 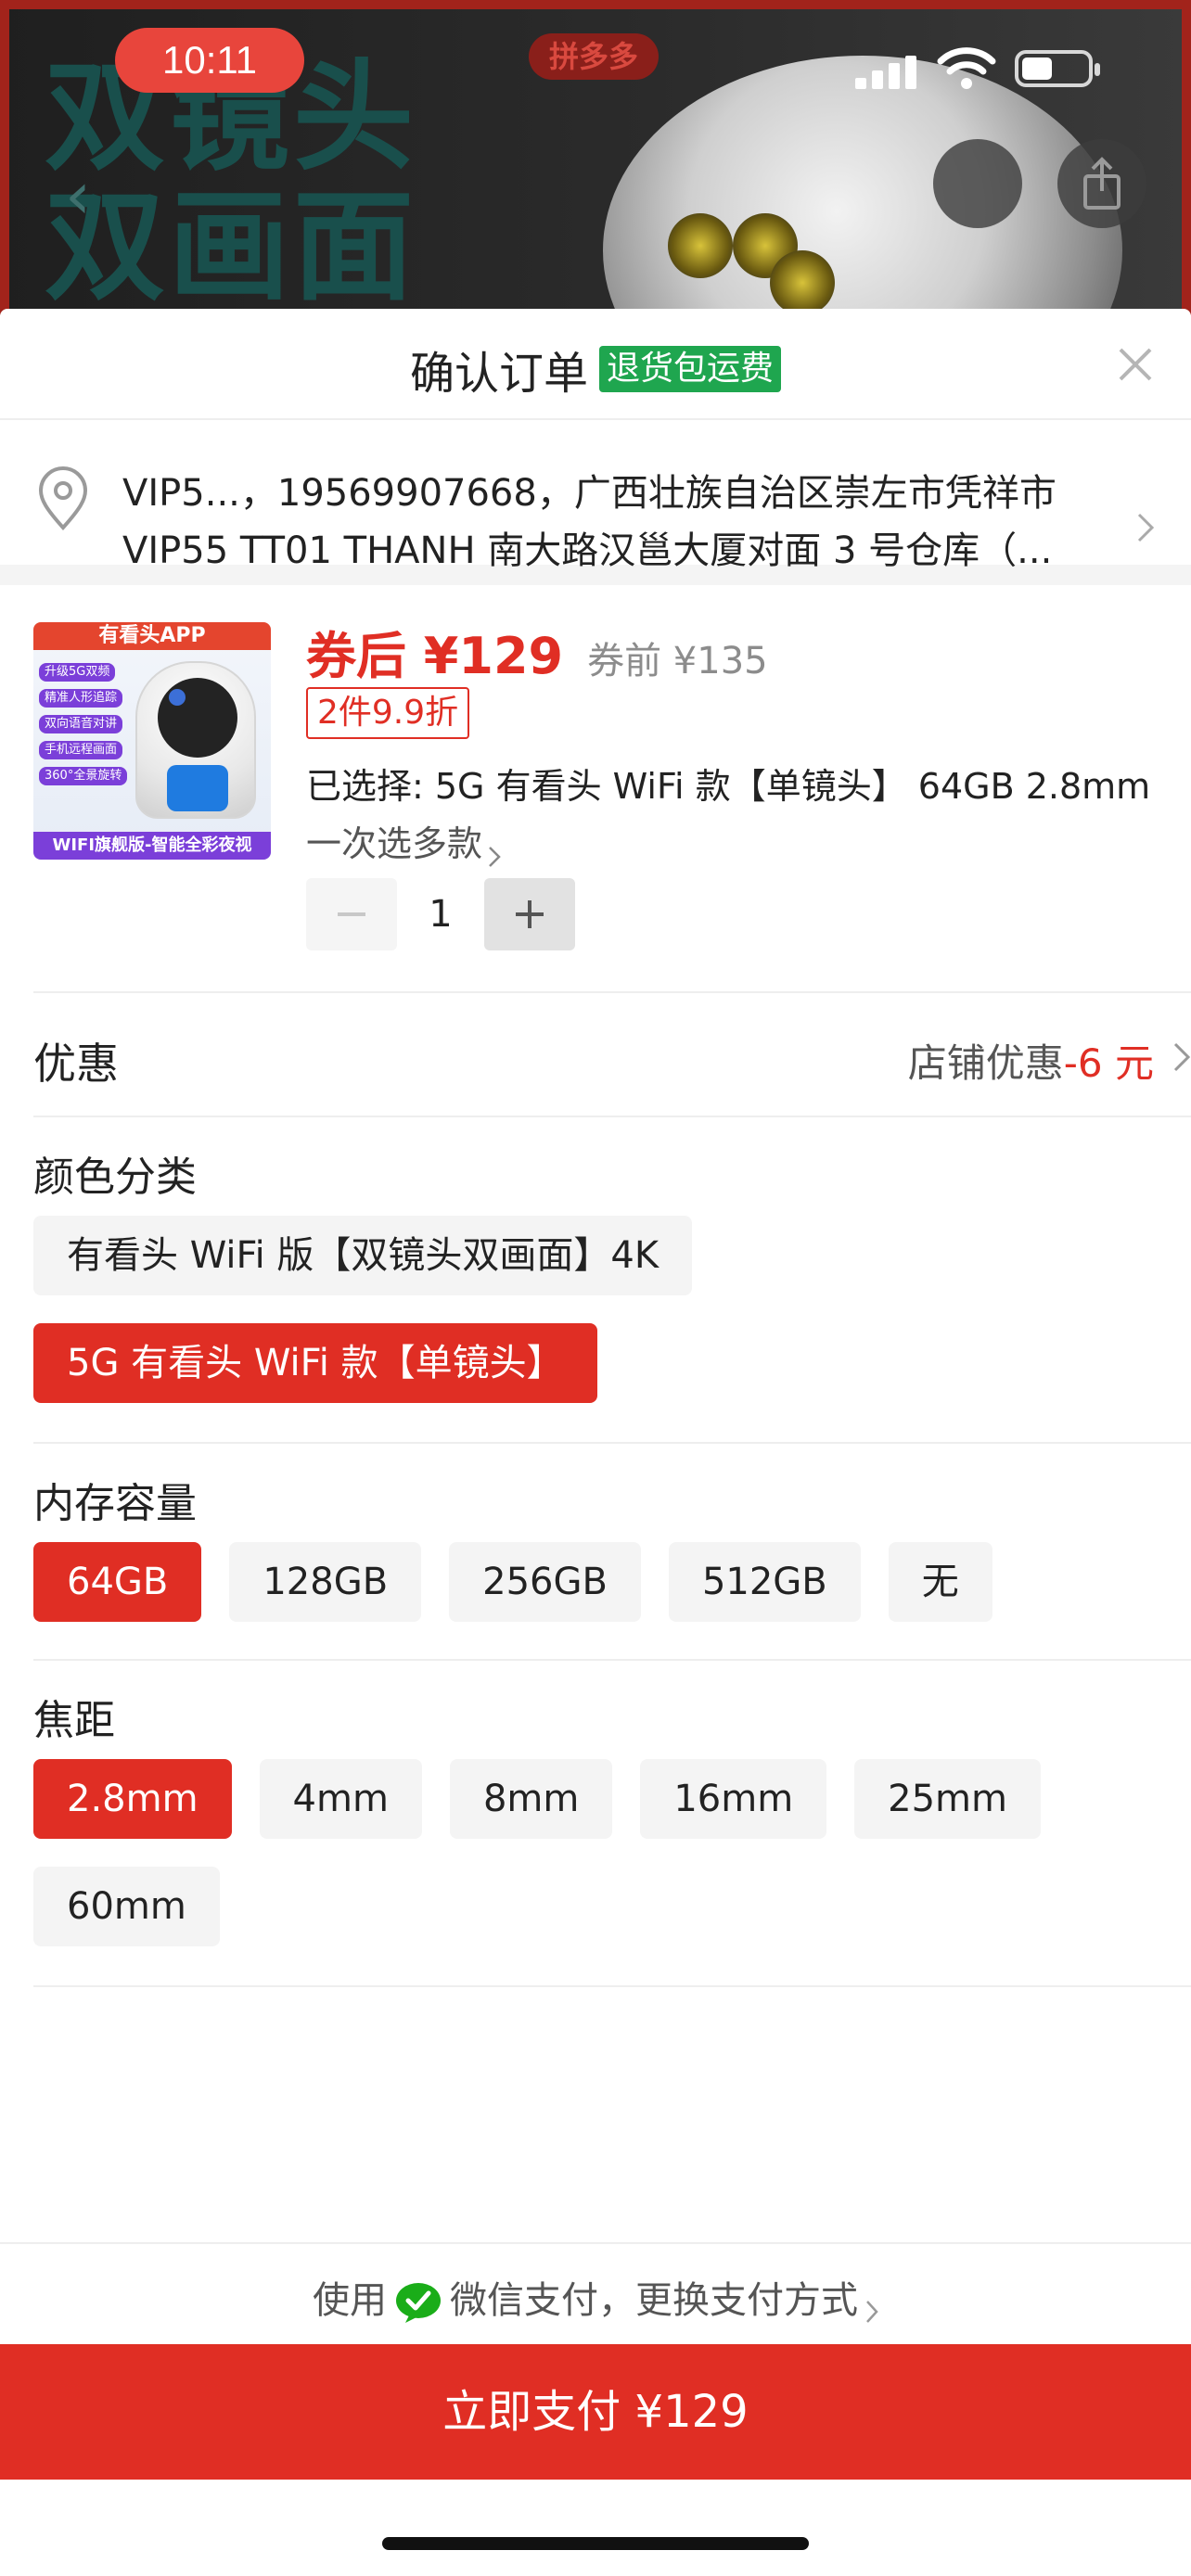 I want to click on option-chip: 128GB, so click(x=325, y=1582).